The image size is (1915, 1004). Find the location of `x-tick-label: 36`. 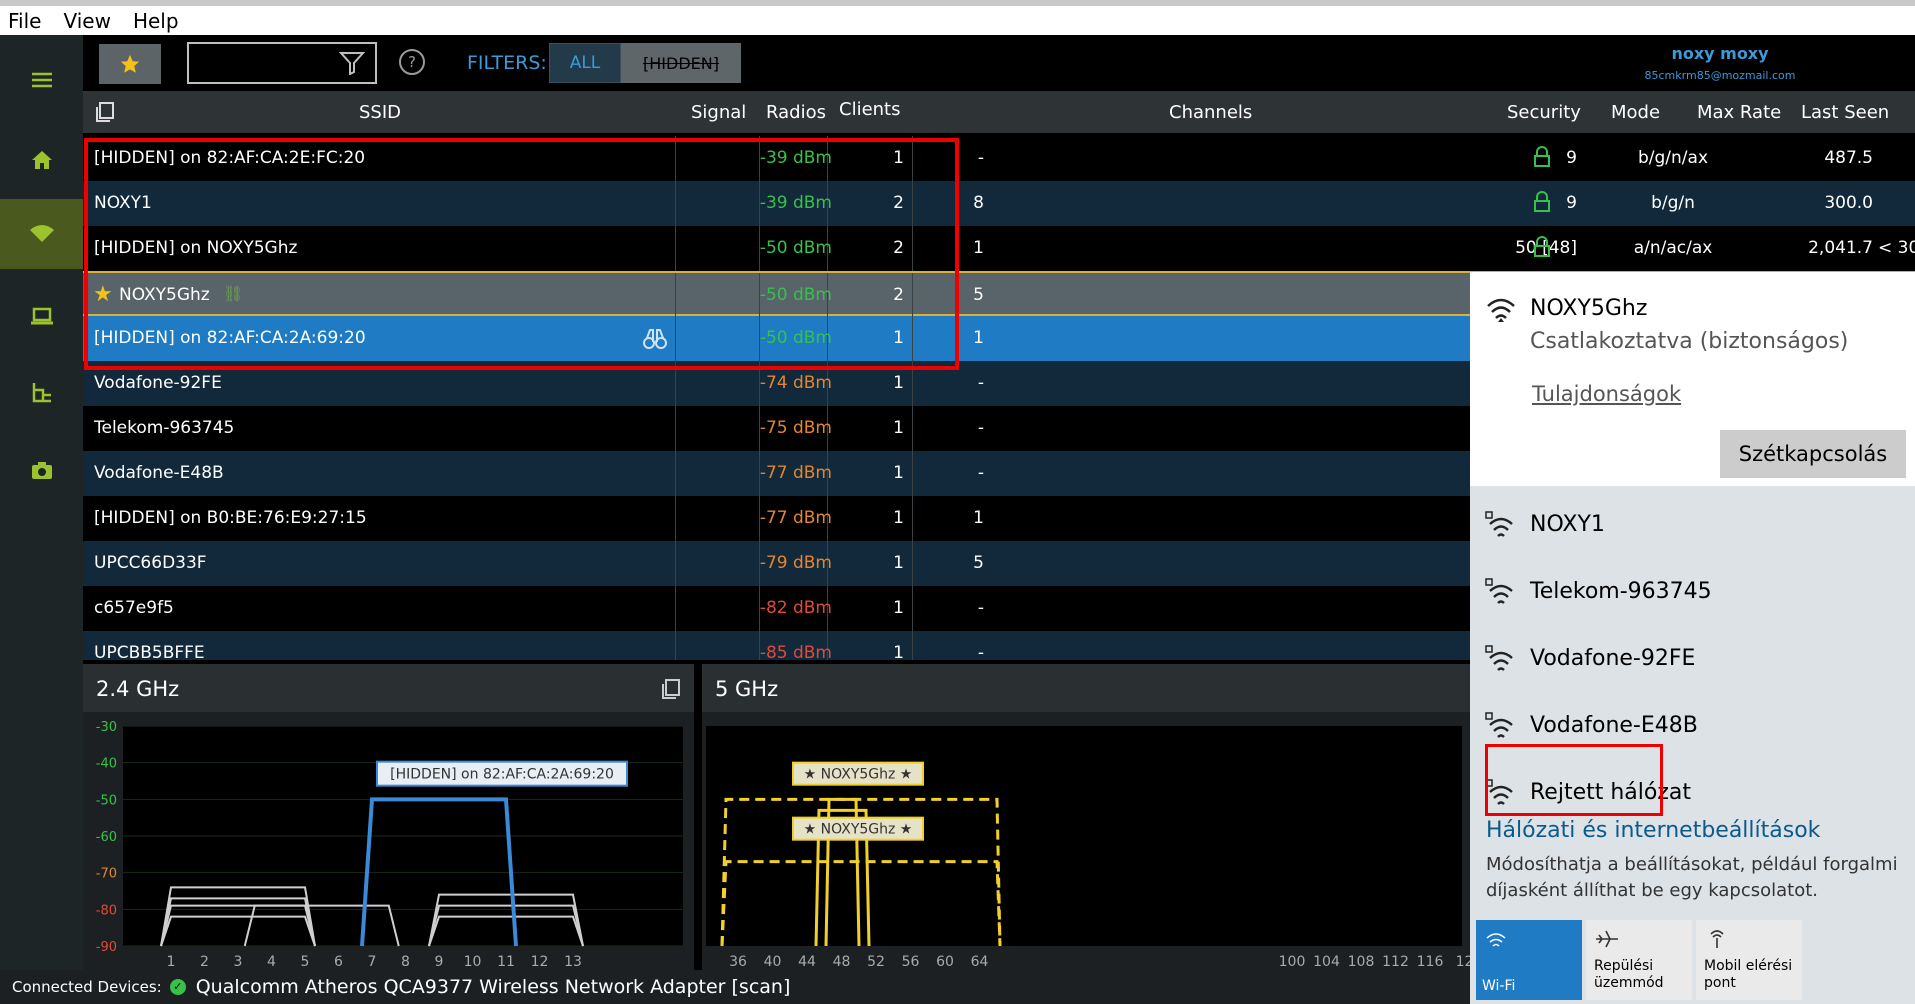

x-tick-label: 36 is located at coordinates (738, 962).